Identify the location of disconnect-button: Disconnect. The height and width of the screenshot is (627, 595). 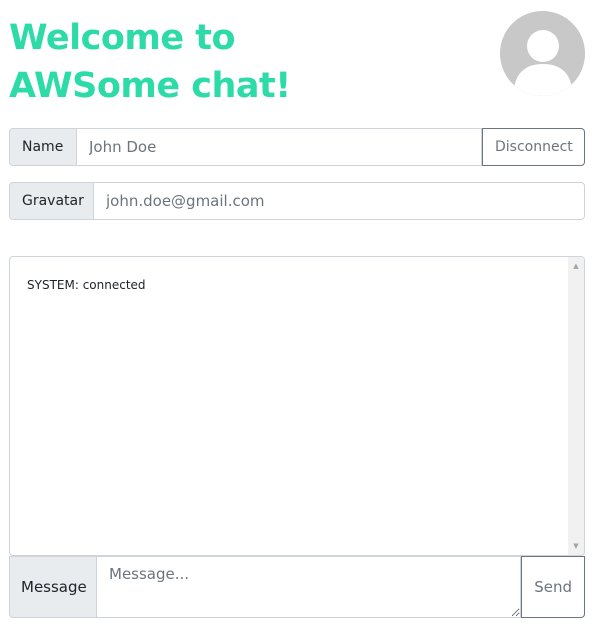
(533, 147).